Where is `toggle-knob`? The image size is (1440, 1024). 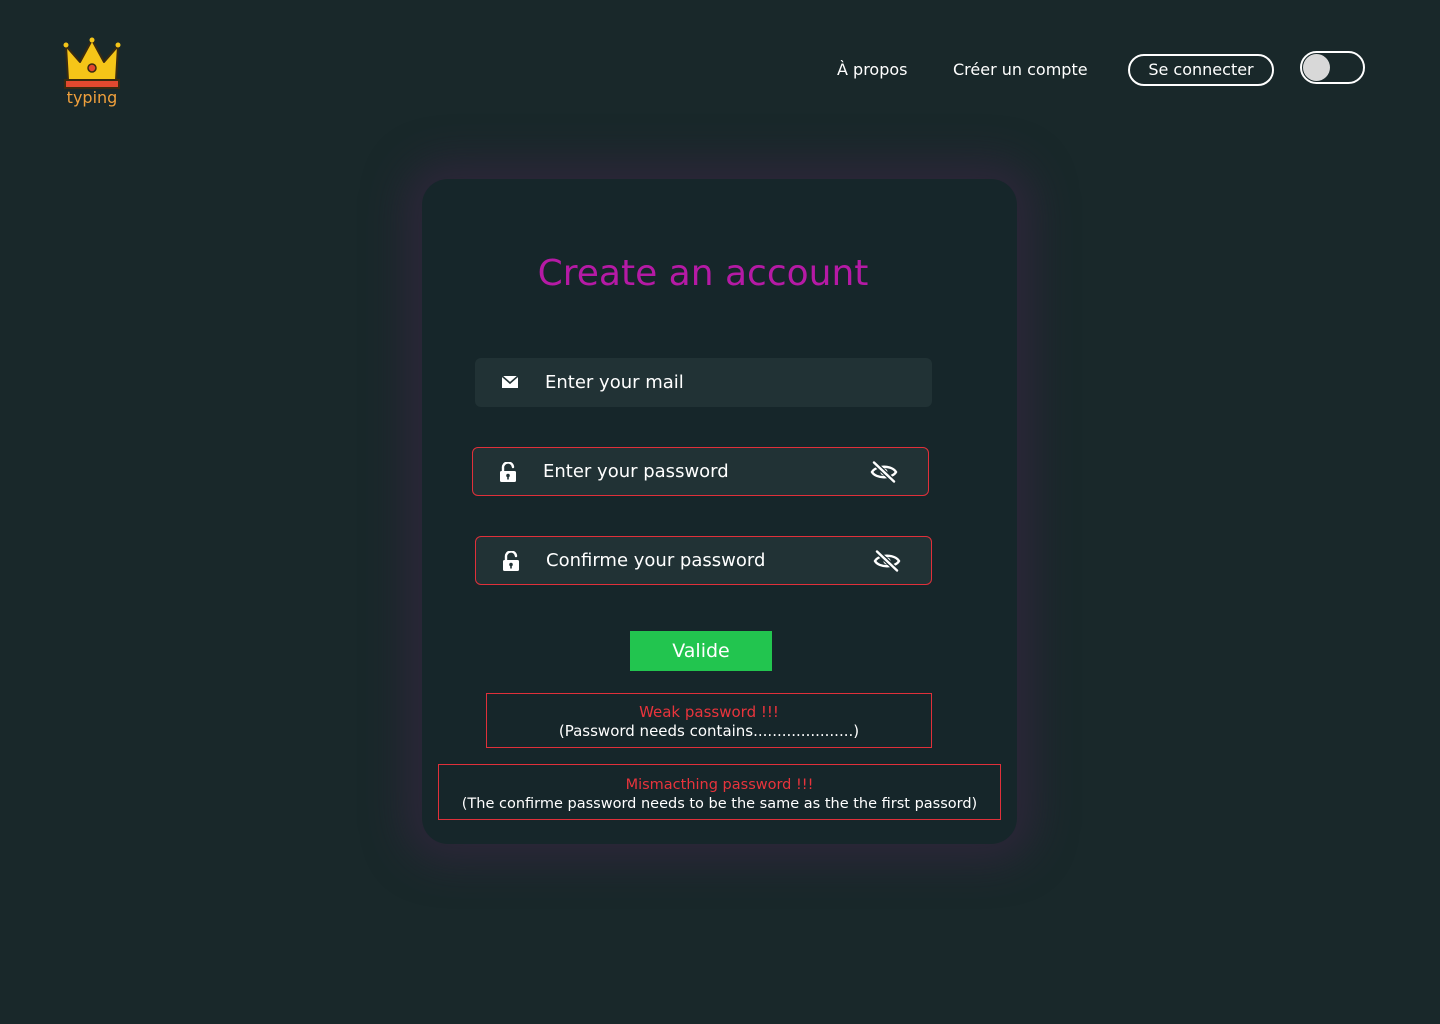 toggle-knob is located at coordinates (1316, 67).